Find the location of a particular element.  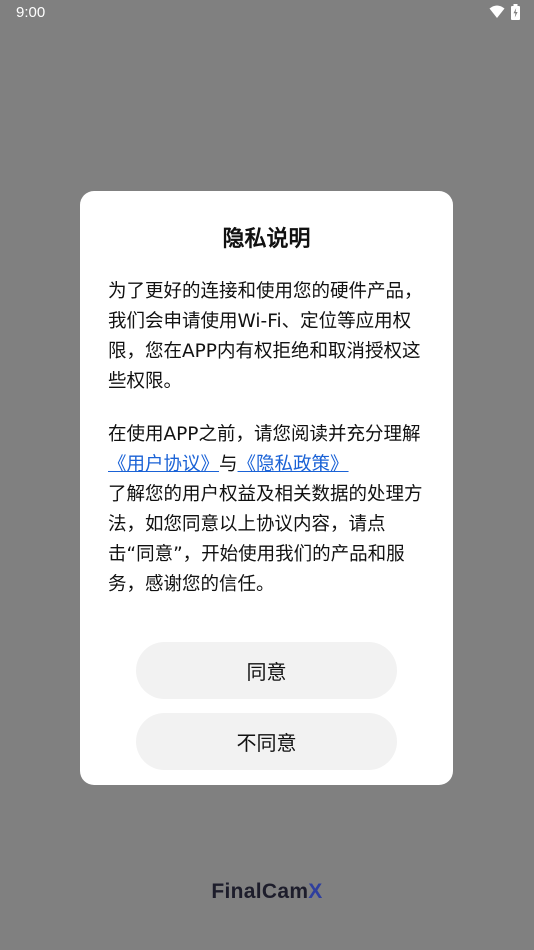

agree-button: 同意 is located at coordinates (266, 670).